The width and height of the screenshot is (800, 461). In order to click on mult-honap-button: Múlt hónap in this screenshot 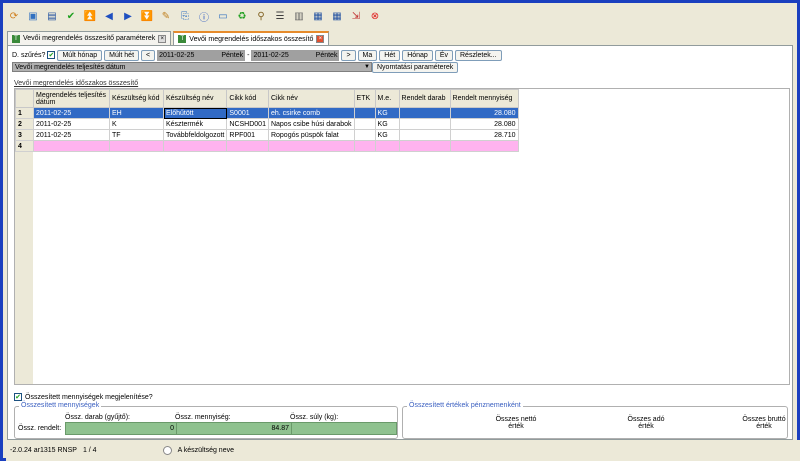, I will do `click(80, 55)`.